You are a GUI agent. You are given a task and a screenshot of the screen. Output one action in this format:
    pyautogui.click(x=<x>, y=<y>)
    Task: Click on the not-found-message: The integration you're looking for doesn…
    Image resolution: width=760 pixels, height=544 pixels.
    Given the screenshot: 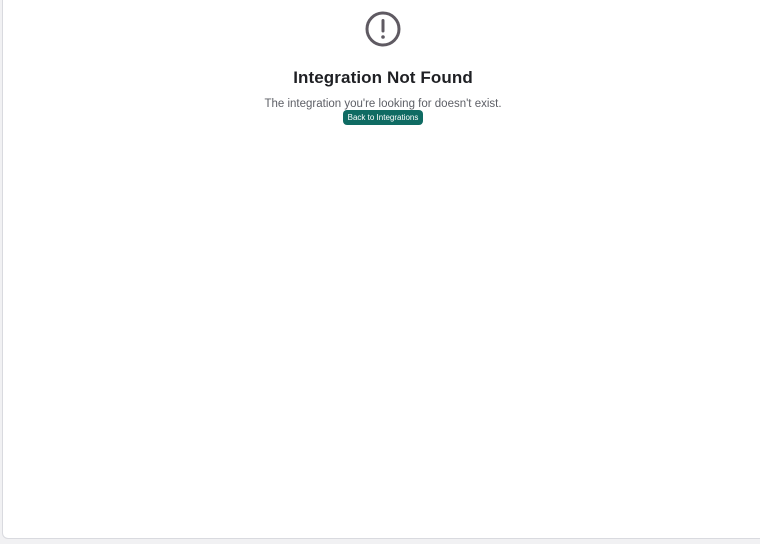 What is the action you would take?
    pyautogui.click(x=383, y=103)
    